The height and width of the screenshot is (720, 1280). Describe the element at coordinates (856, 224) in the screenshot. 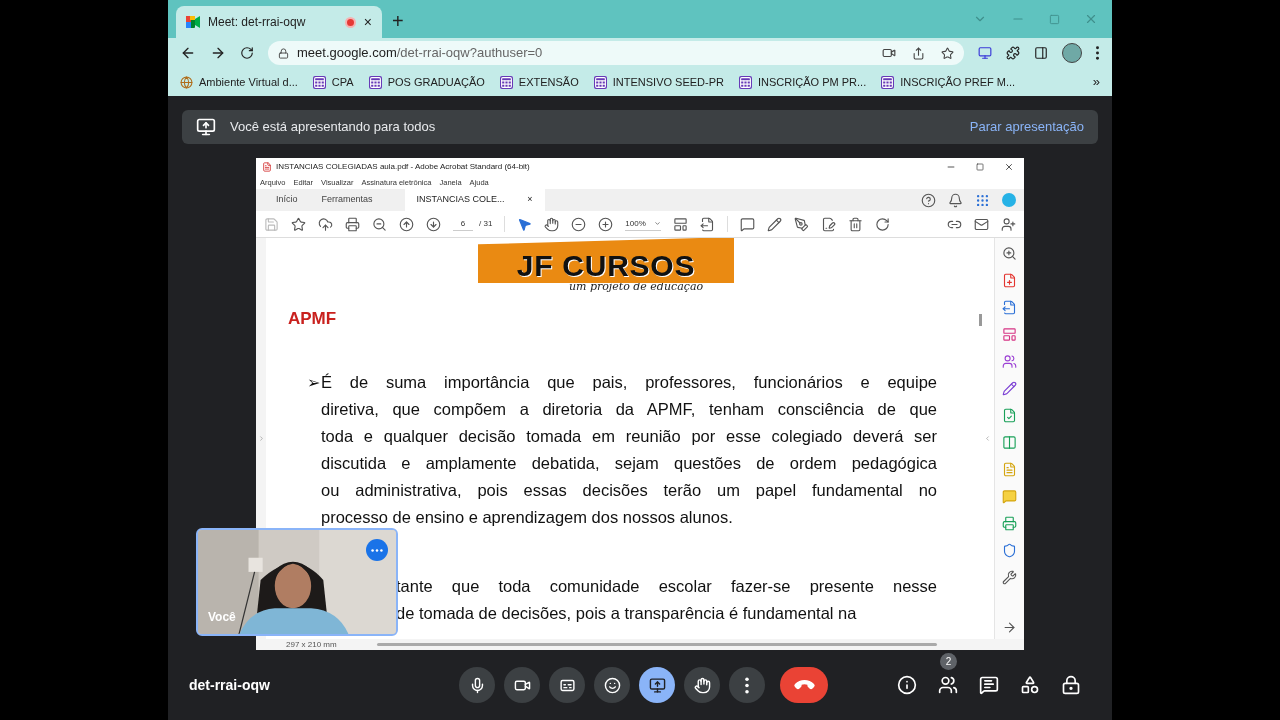

I see `trash-icon` at that location.